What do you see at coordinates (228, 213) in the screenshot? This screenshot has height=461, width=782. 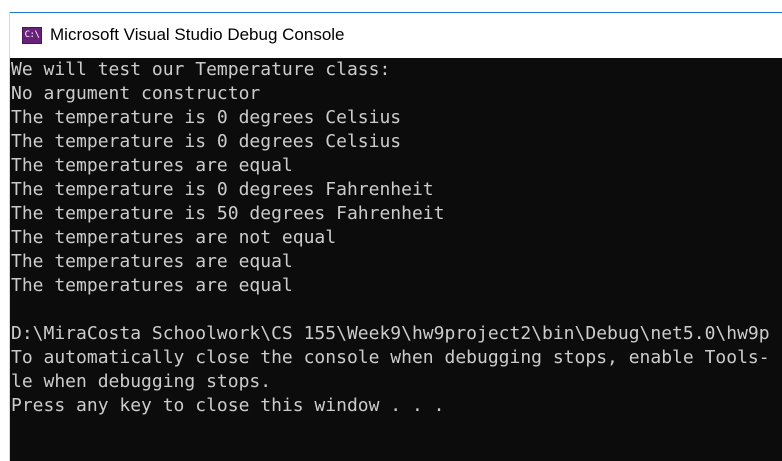 I see `console-line: The temperature is 50 degrees Fahrenheit` at bounding box center [228, 213].